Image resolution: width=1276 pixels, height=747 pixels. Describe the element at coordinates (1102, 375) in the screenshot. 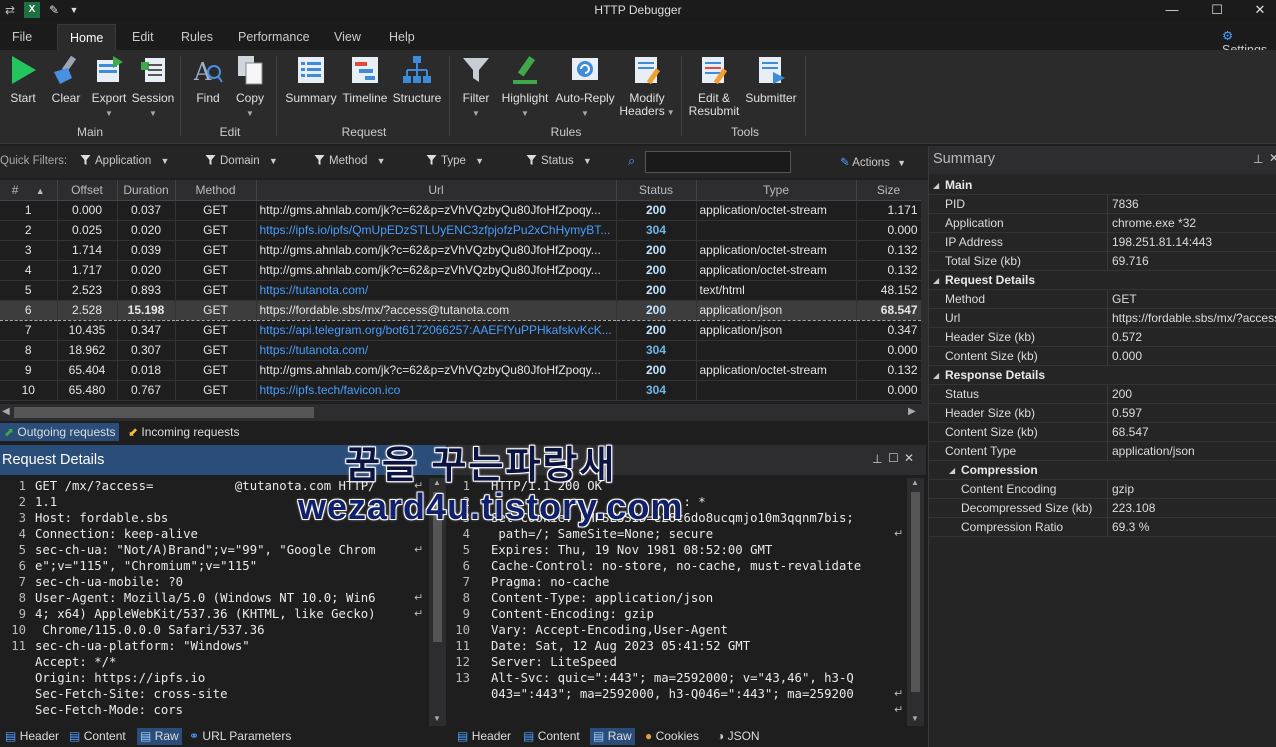

I see `summary-section-header: ◢ Response Details` at that location.